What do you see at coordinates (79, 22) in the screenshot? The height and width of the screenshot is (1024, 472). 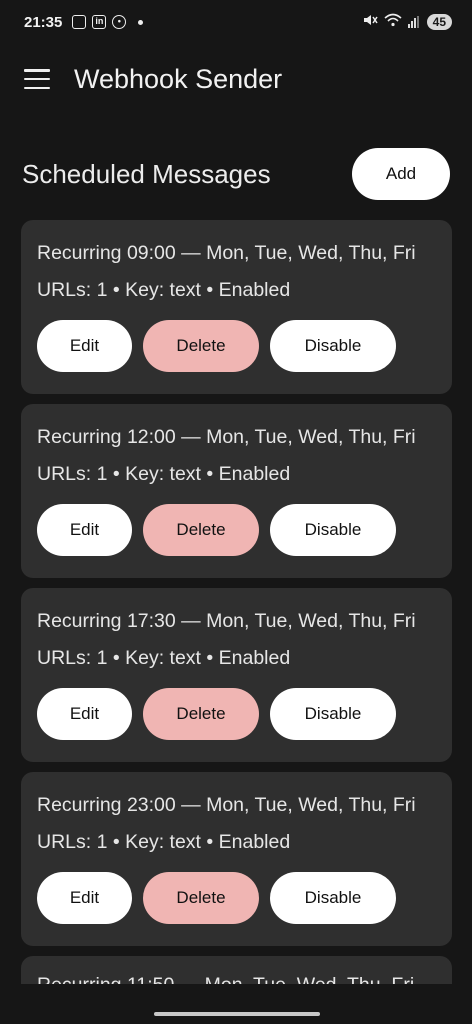 I see `screenshot-icon` at bounding box center [79, 22].